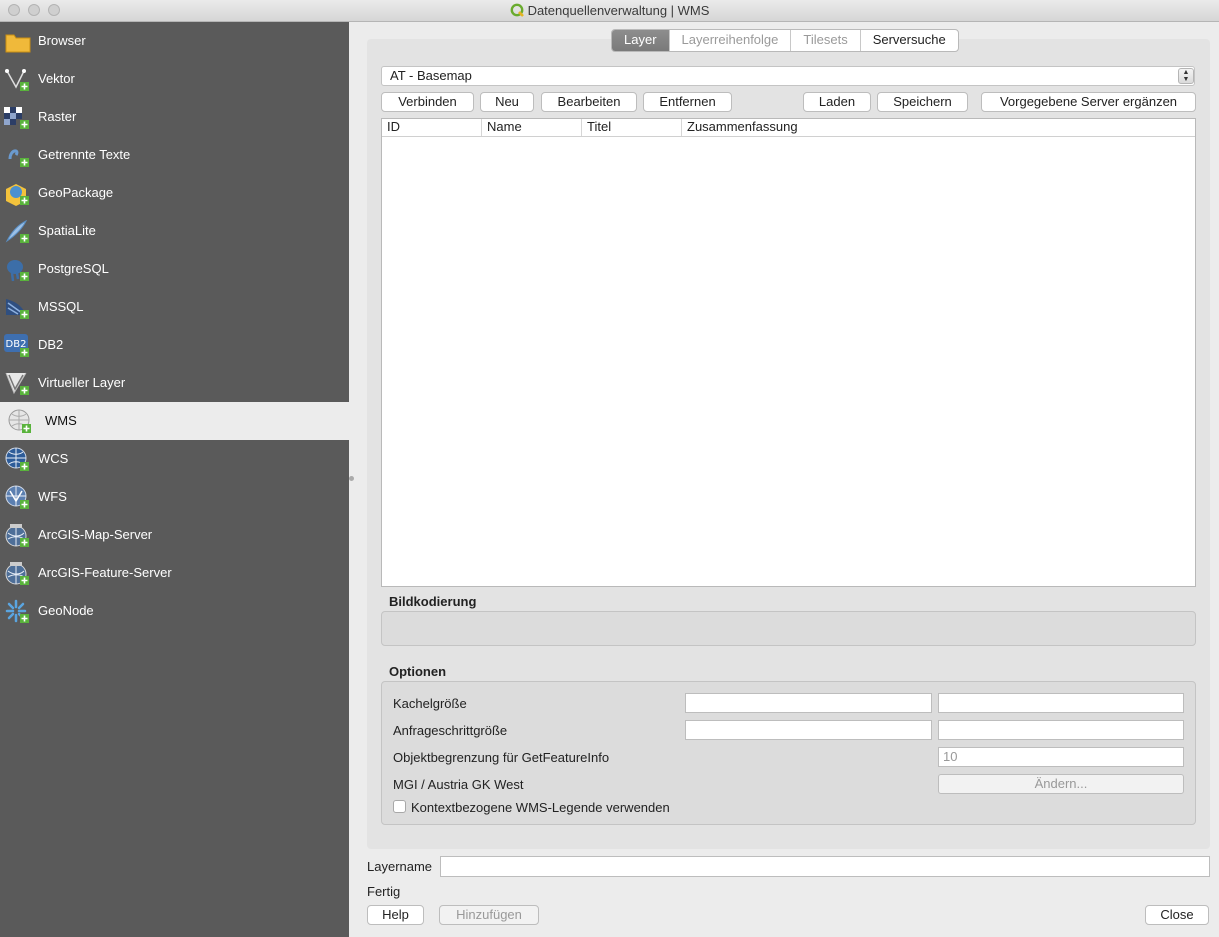  I want to click on title-bar: Datenquellenverwaltung | WMS, so click(609, 11).